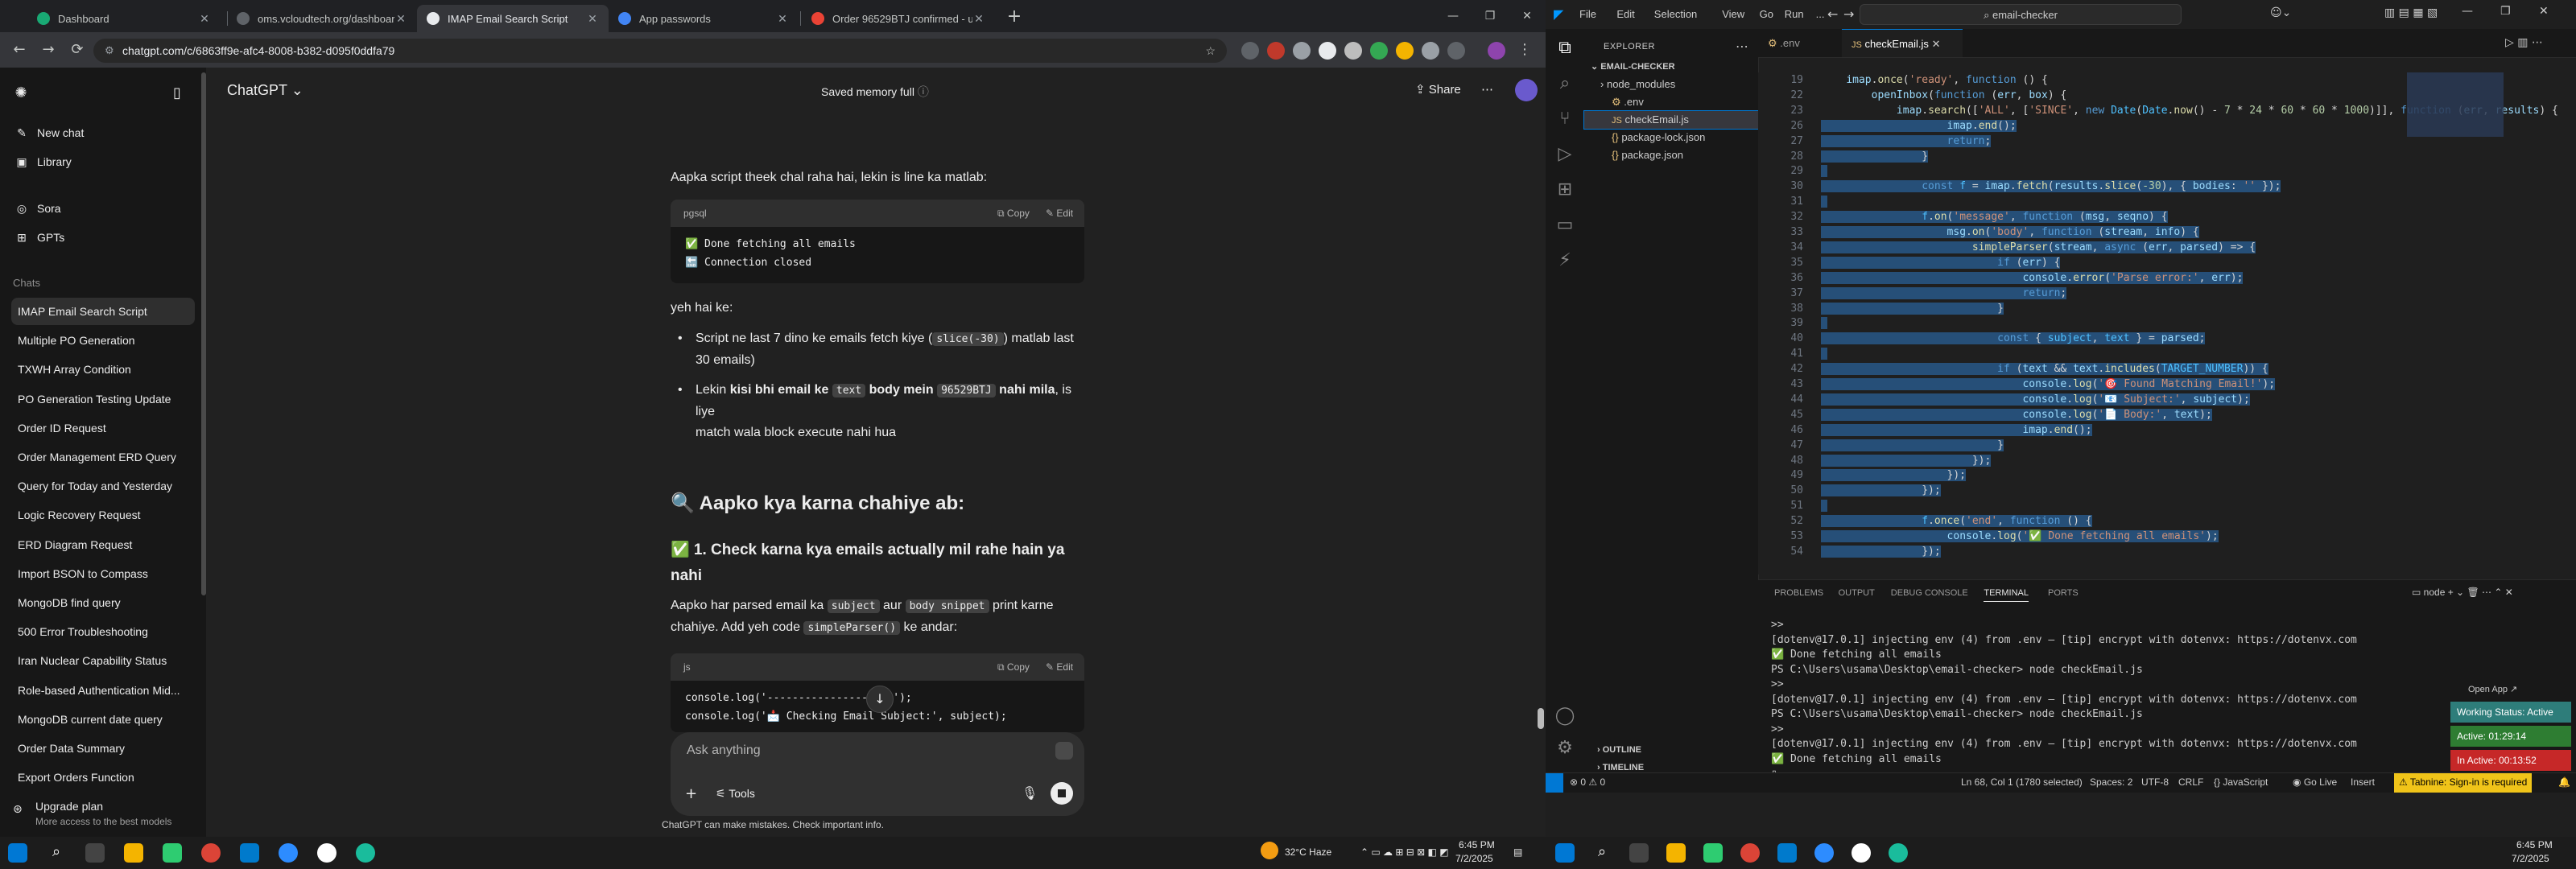 This screenshot has width=2576, height=869. What do you see at coordinates (1404, 852) in the screenshot?
I see `system-tray-icons: ⌃ ▭ ☁ ⊞ ⊟ ⊠ ◧ ◩` at bounding box center [1404, 852].